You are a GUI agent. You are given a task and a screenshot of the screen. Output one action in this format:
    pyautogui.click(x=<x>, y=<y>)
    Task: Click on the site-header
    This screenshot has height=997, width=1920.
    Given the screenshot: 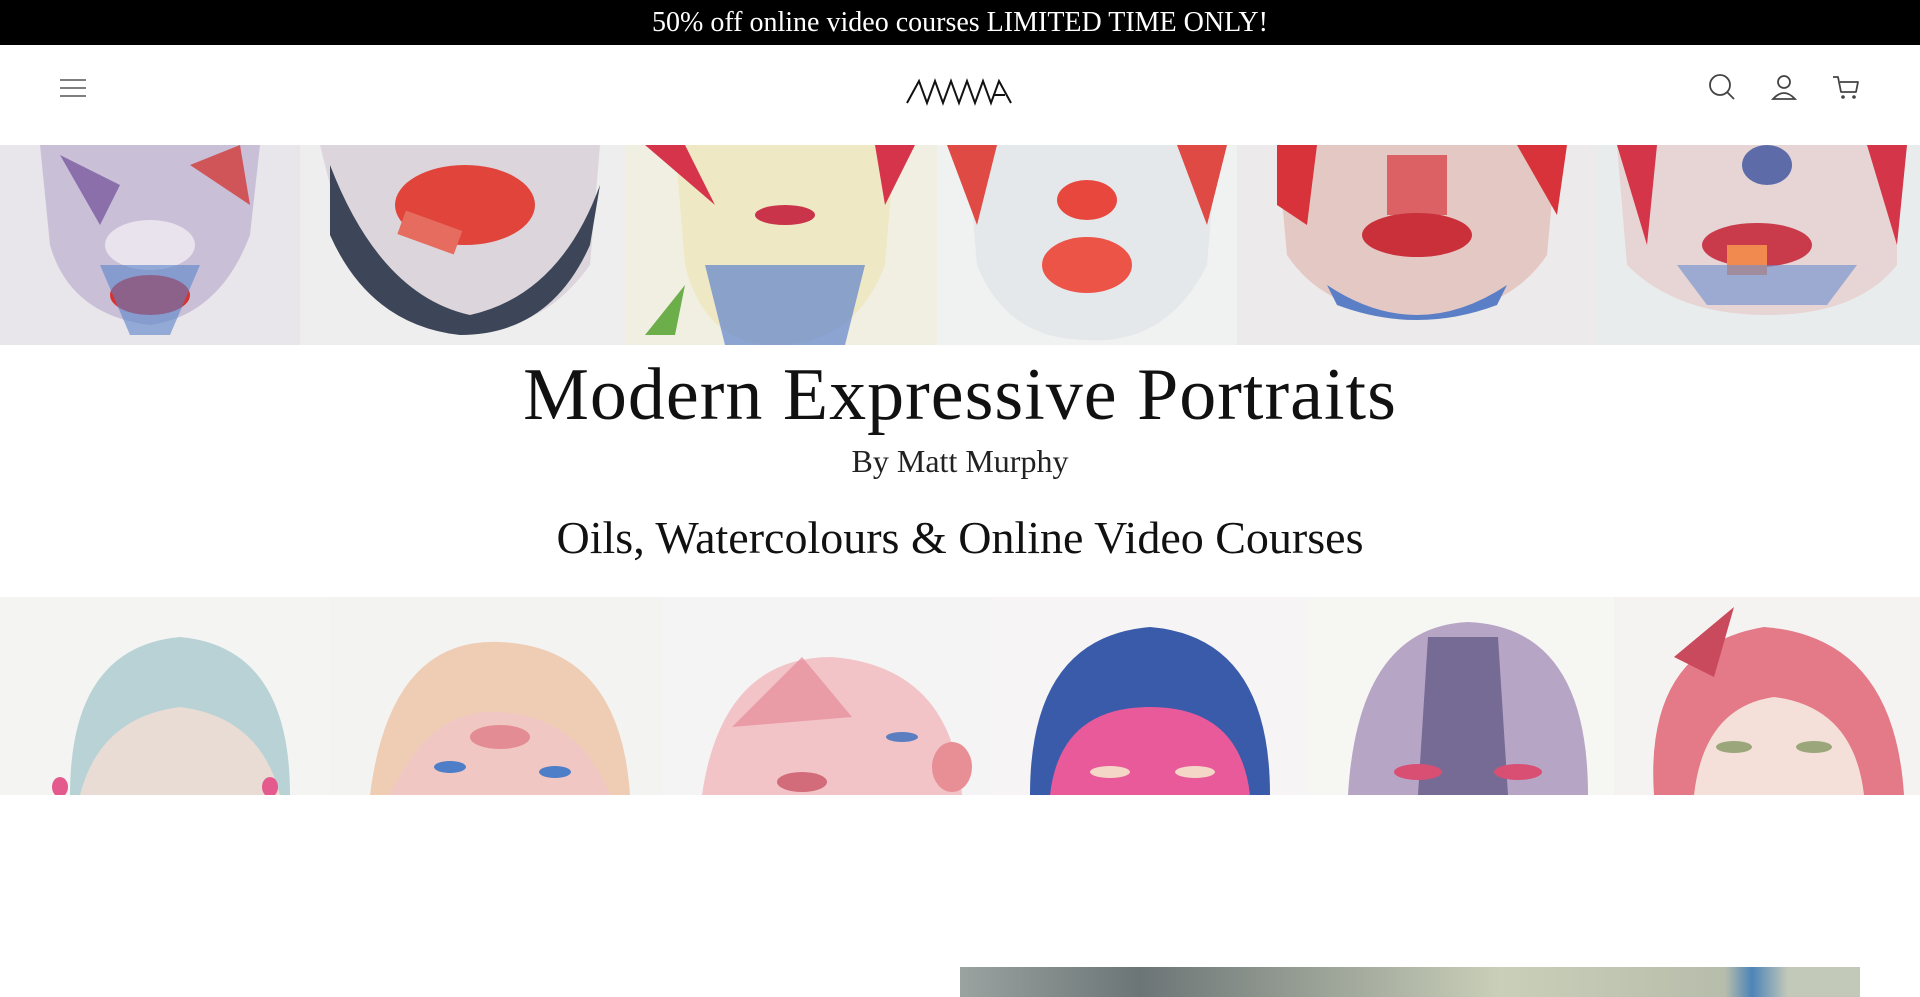 What is the action you would take?
    pyautogui.click(x=960, y=95)
    